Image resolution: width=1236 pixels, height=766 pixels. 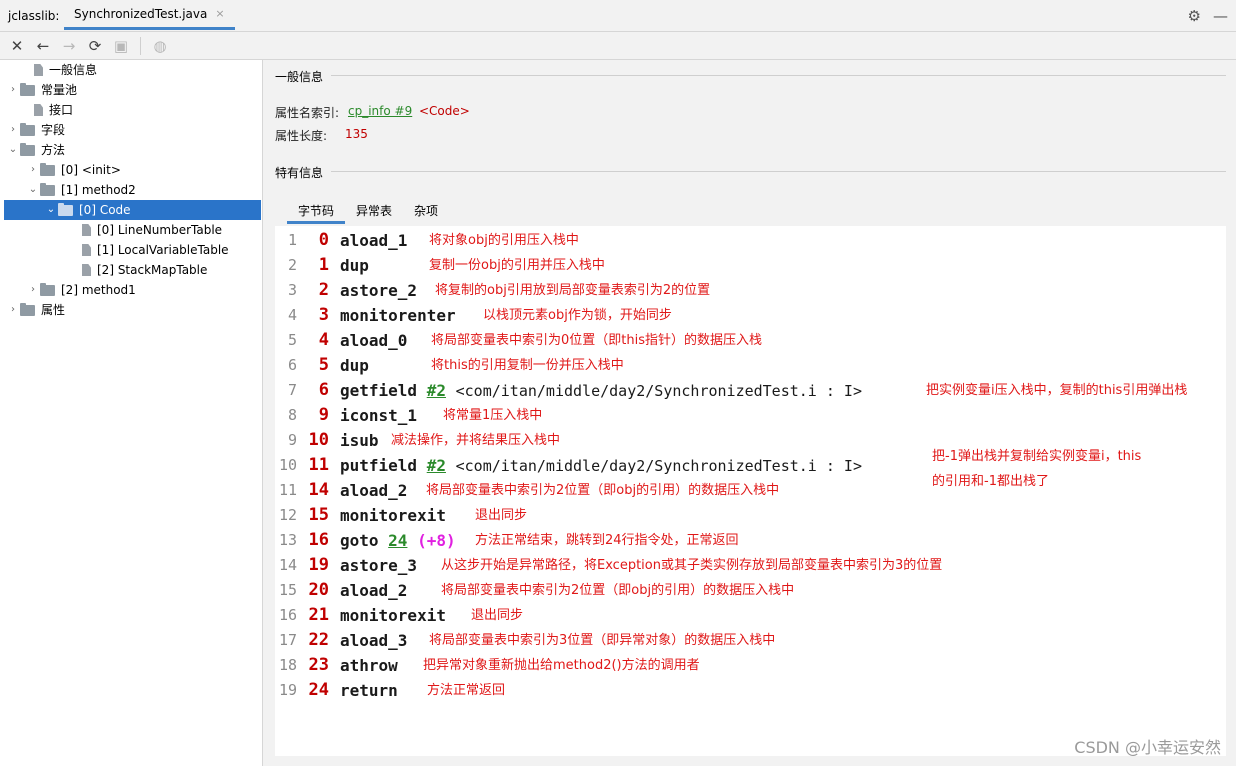 I want to click on tree-item-linenumbertable: [0] LineNumberTable, so click(x=145, y=230).